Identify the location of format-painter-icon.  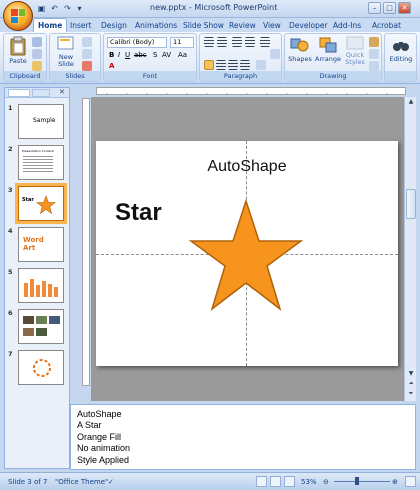
(37, 66).